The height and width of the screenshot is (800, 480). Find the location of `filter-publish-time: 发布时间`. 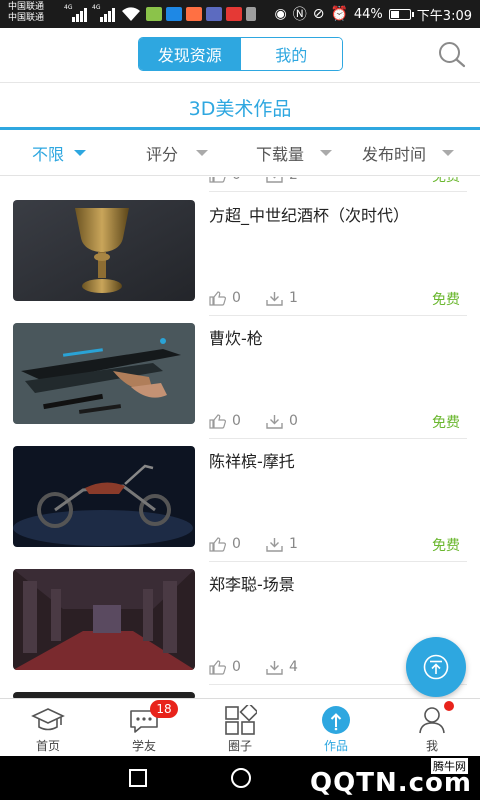

filter-publish-time: 发布时间 is located at coordinates (408, 153).